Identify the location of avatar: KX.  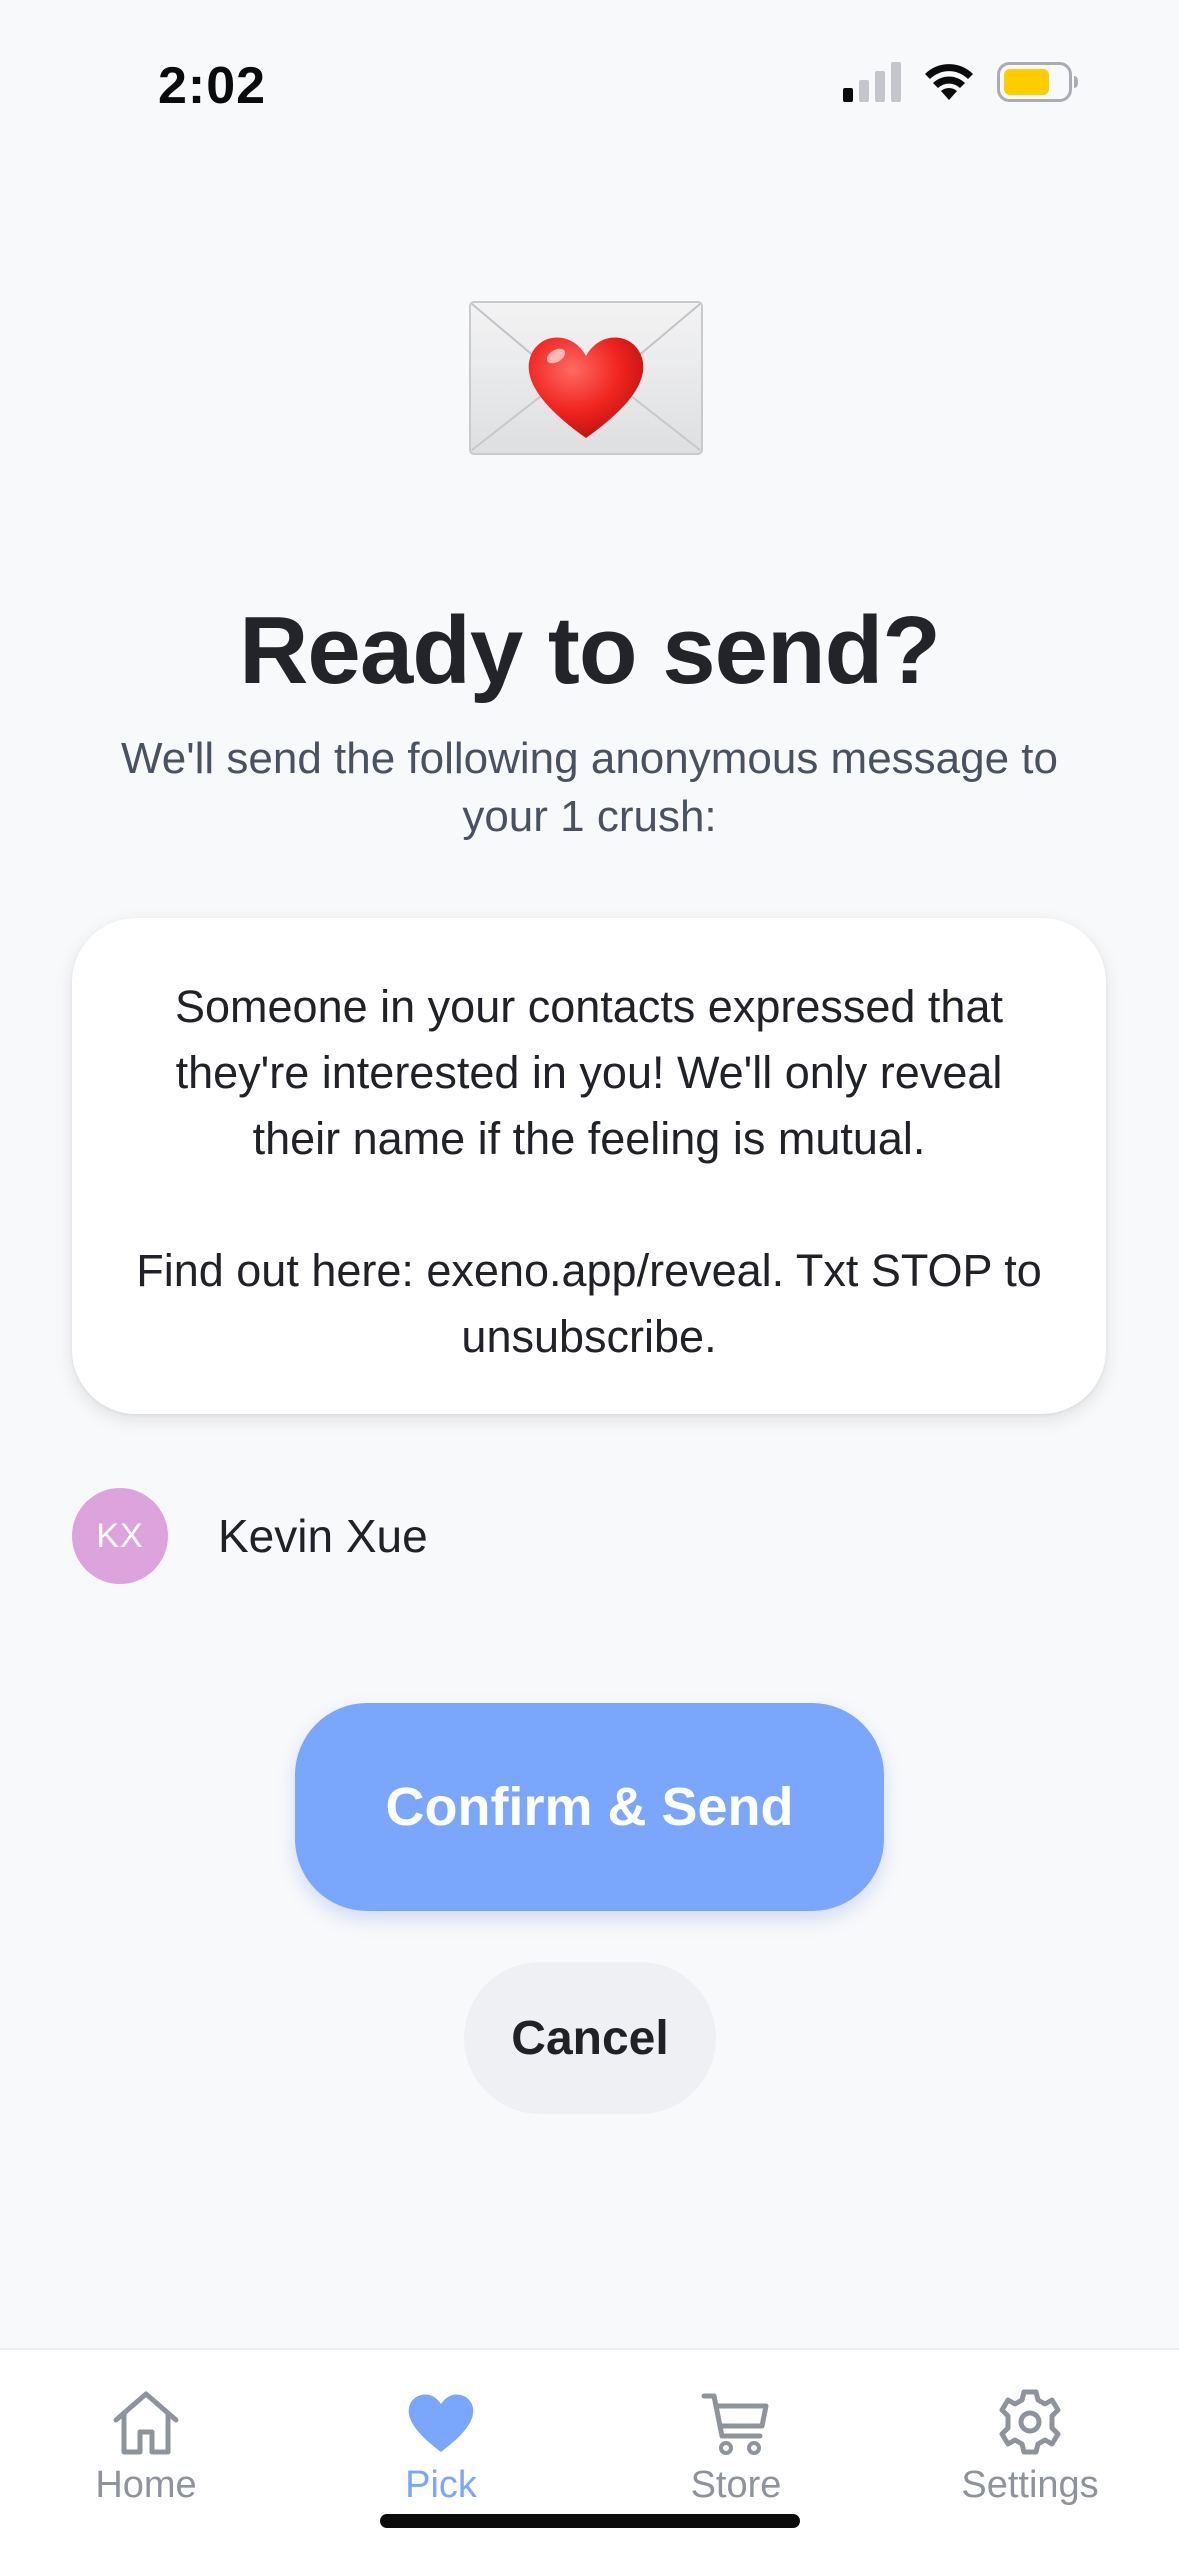
(120, 1536).